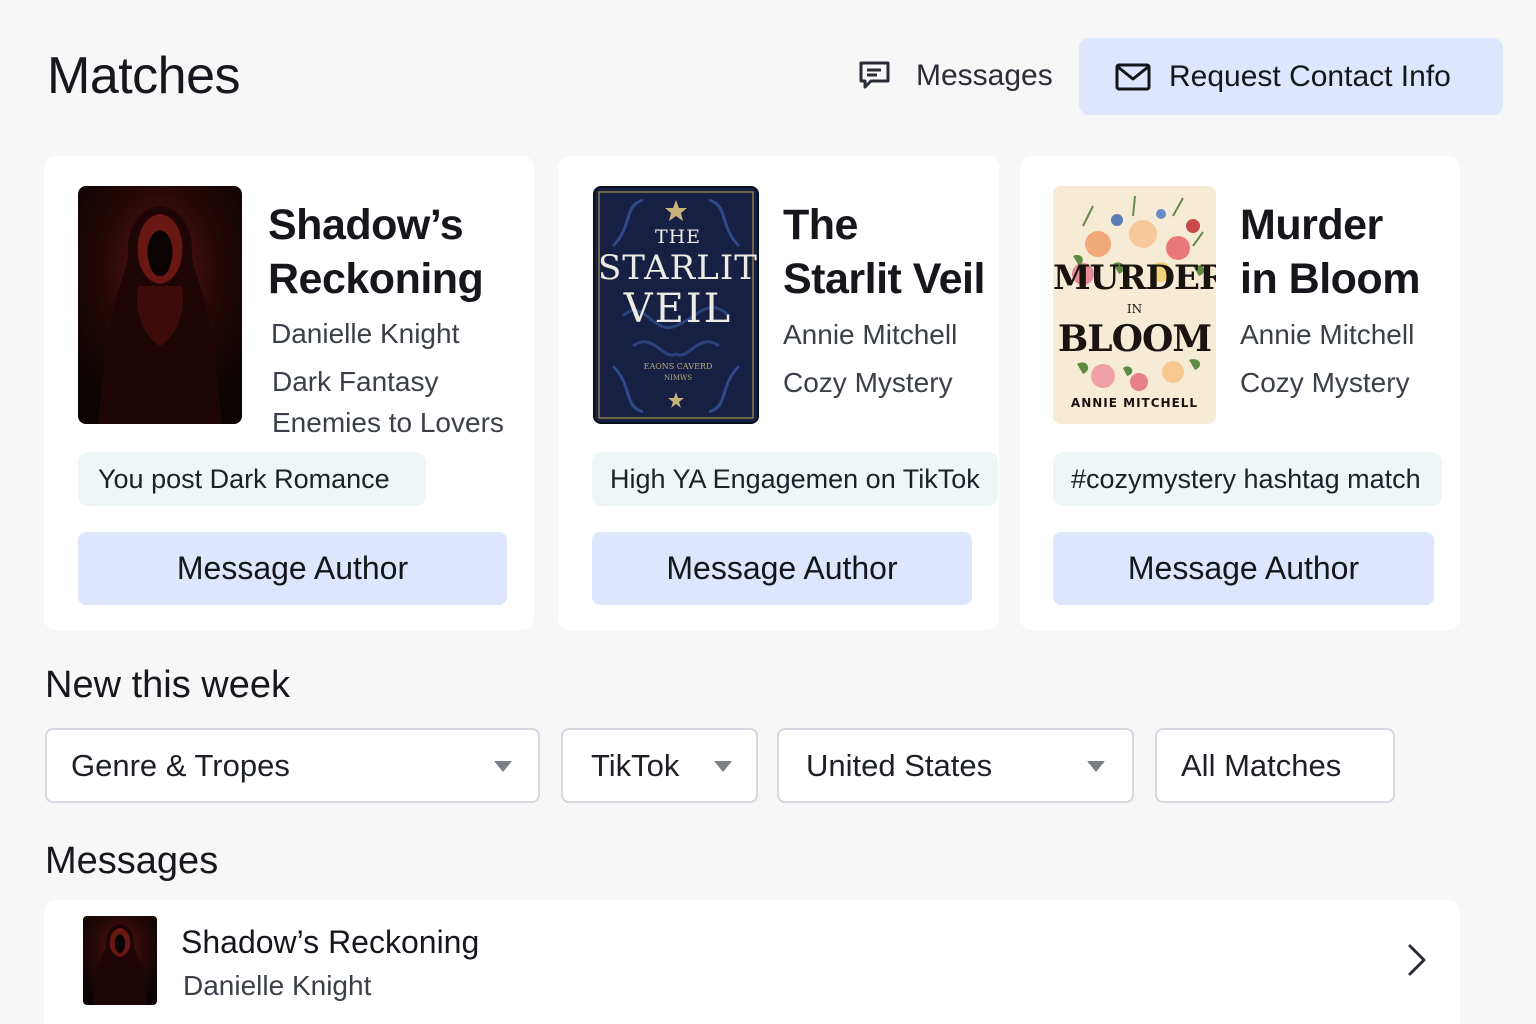  I want to click on hooded-figure-thumbnail, so click(120, 960).